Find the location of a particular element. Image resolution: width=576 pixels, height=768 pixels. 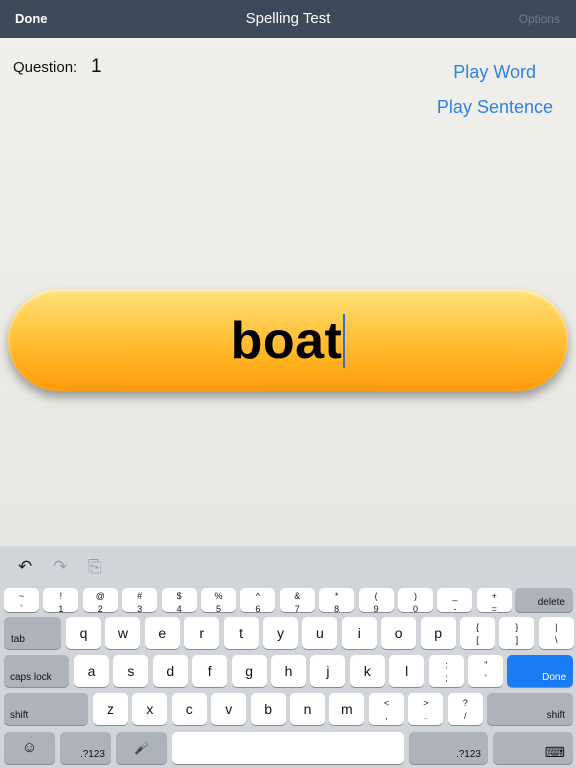

key-g: g is located at coordinates (249, 671).